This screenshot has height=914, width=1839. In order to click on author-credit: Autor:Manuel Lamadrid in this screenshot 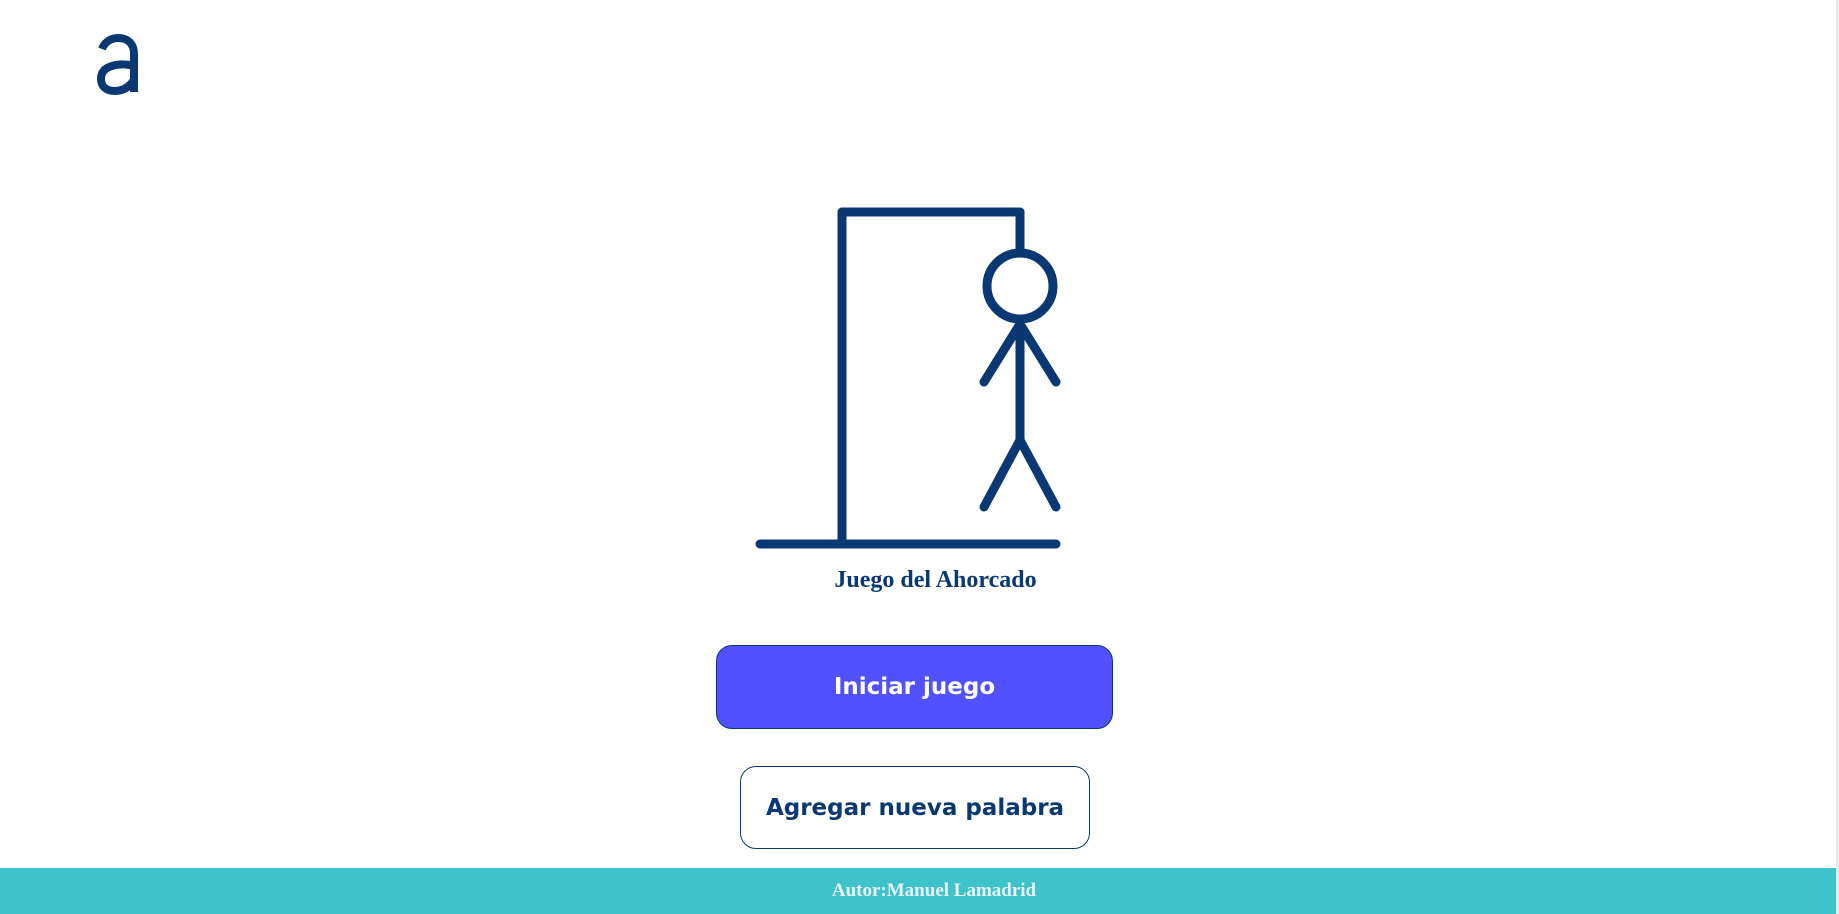, I will do `click(934, 890)`.